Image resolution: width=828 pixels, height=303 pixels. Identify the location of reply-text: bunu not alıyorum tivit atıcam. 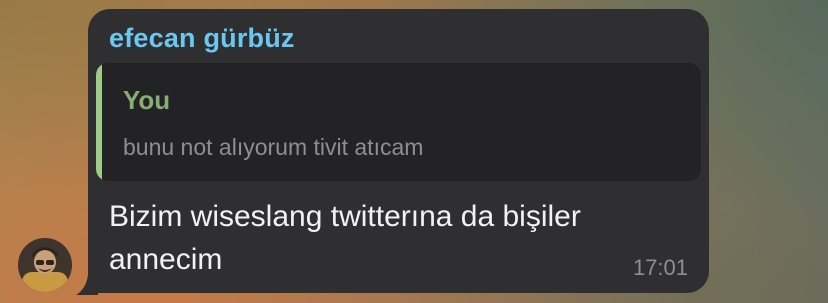
(273, 147).